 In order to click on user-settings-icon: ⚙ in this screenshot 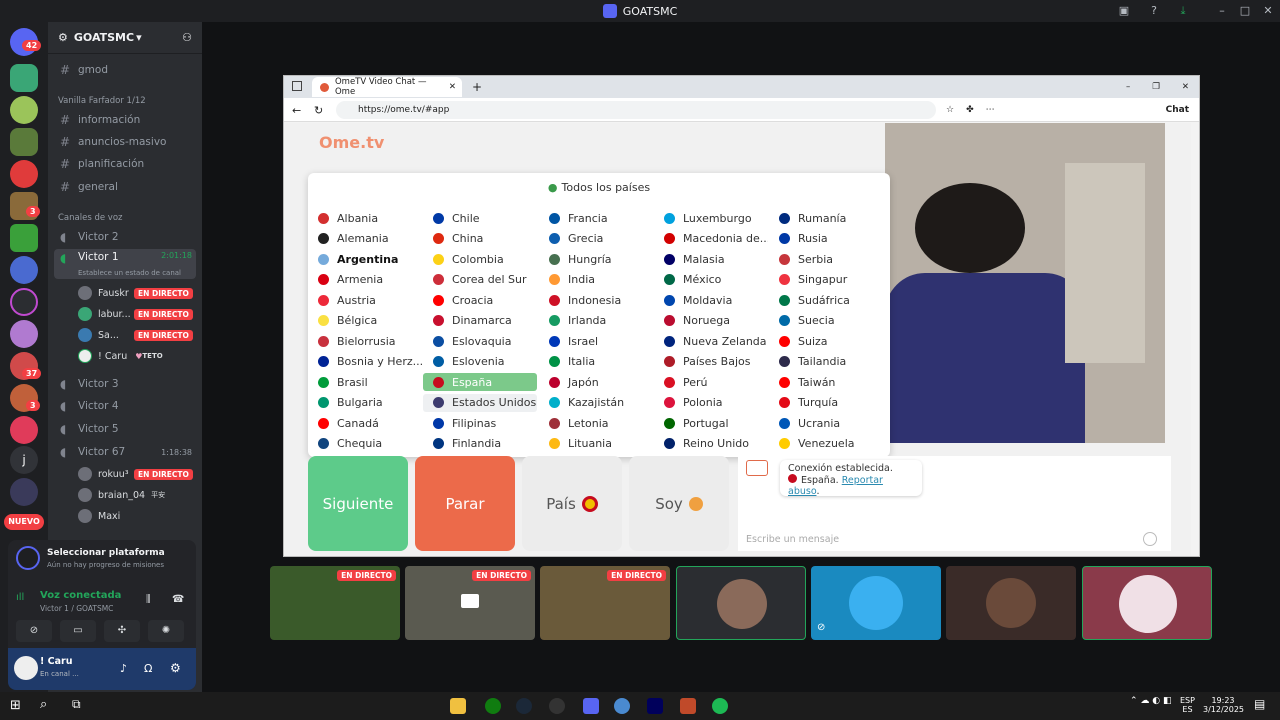, I will do `click(175, 668)`.